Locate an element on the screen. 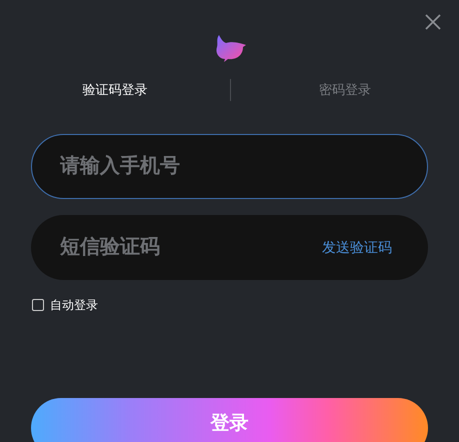  login-tab: 验证码登录 is located at coordinates (115, 90).